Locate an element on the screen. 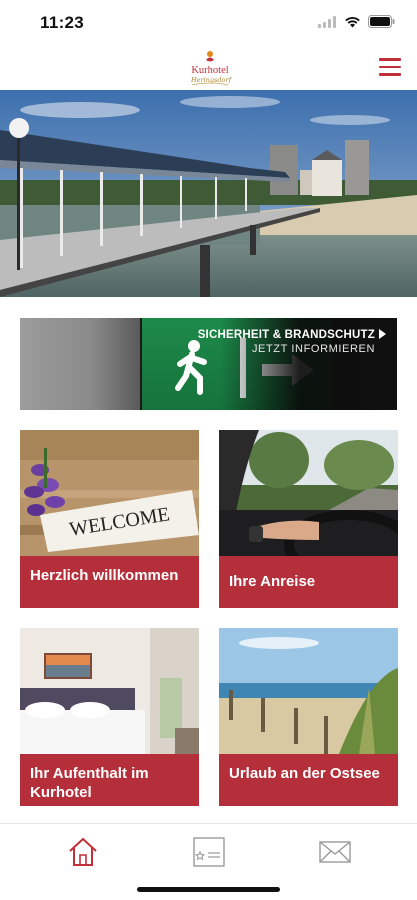  battery-icon is located at coordinates (381, 21).